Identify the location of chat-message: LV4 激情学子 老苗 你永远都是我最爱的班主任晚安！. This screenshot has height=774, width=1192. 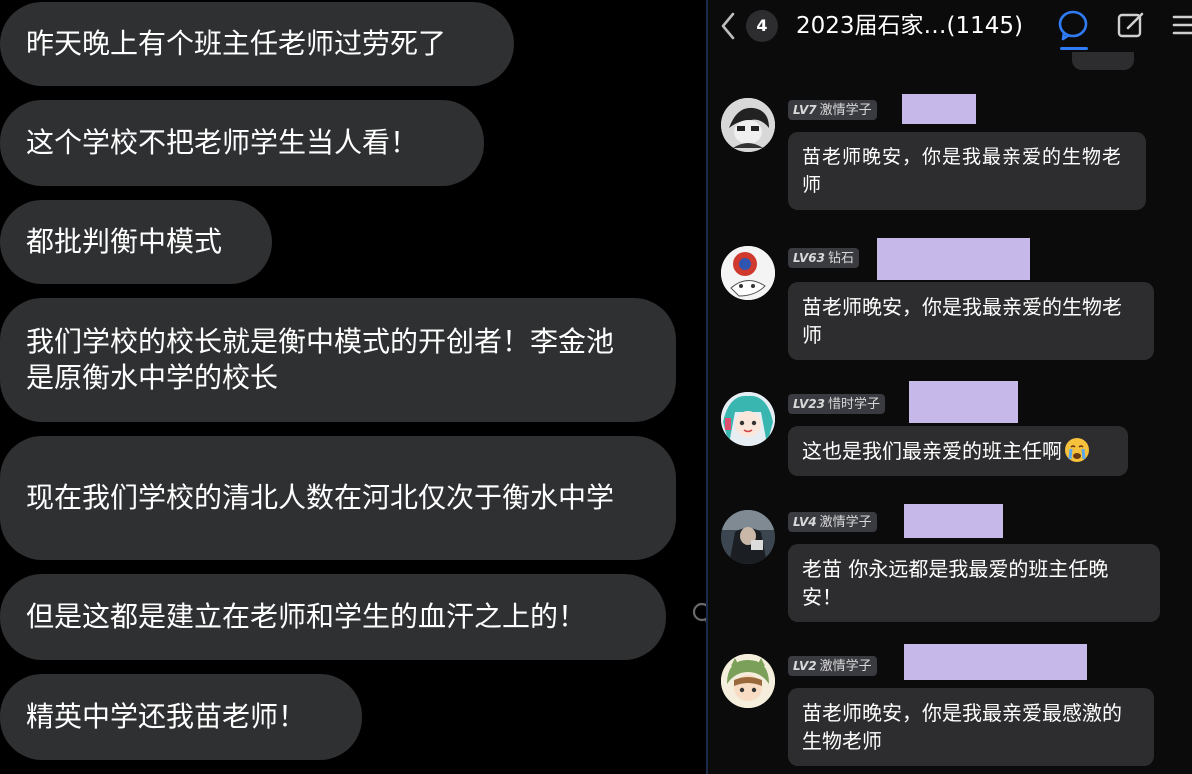
(950, 566).